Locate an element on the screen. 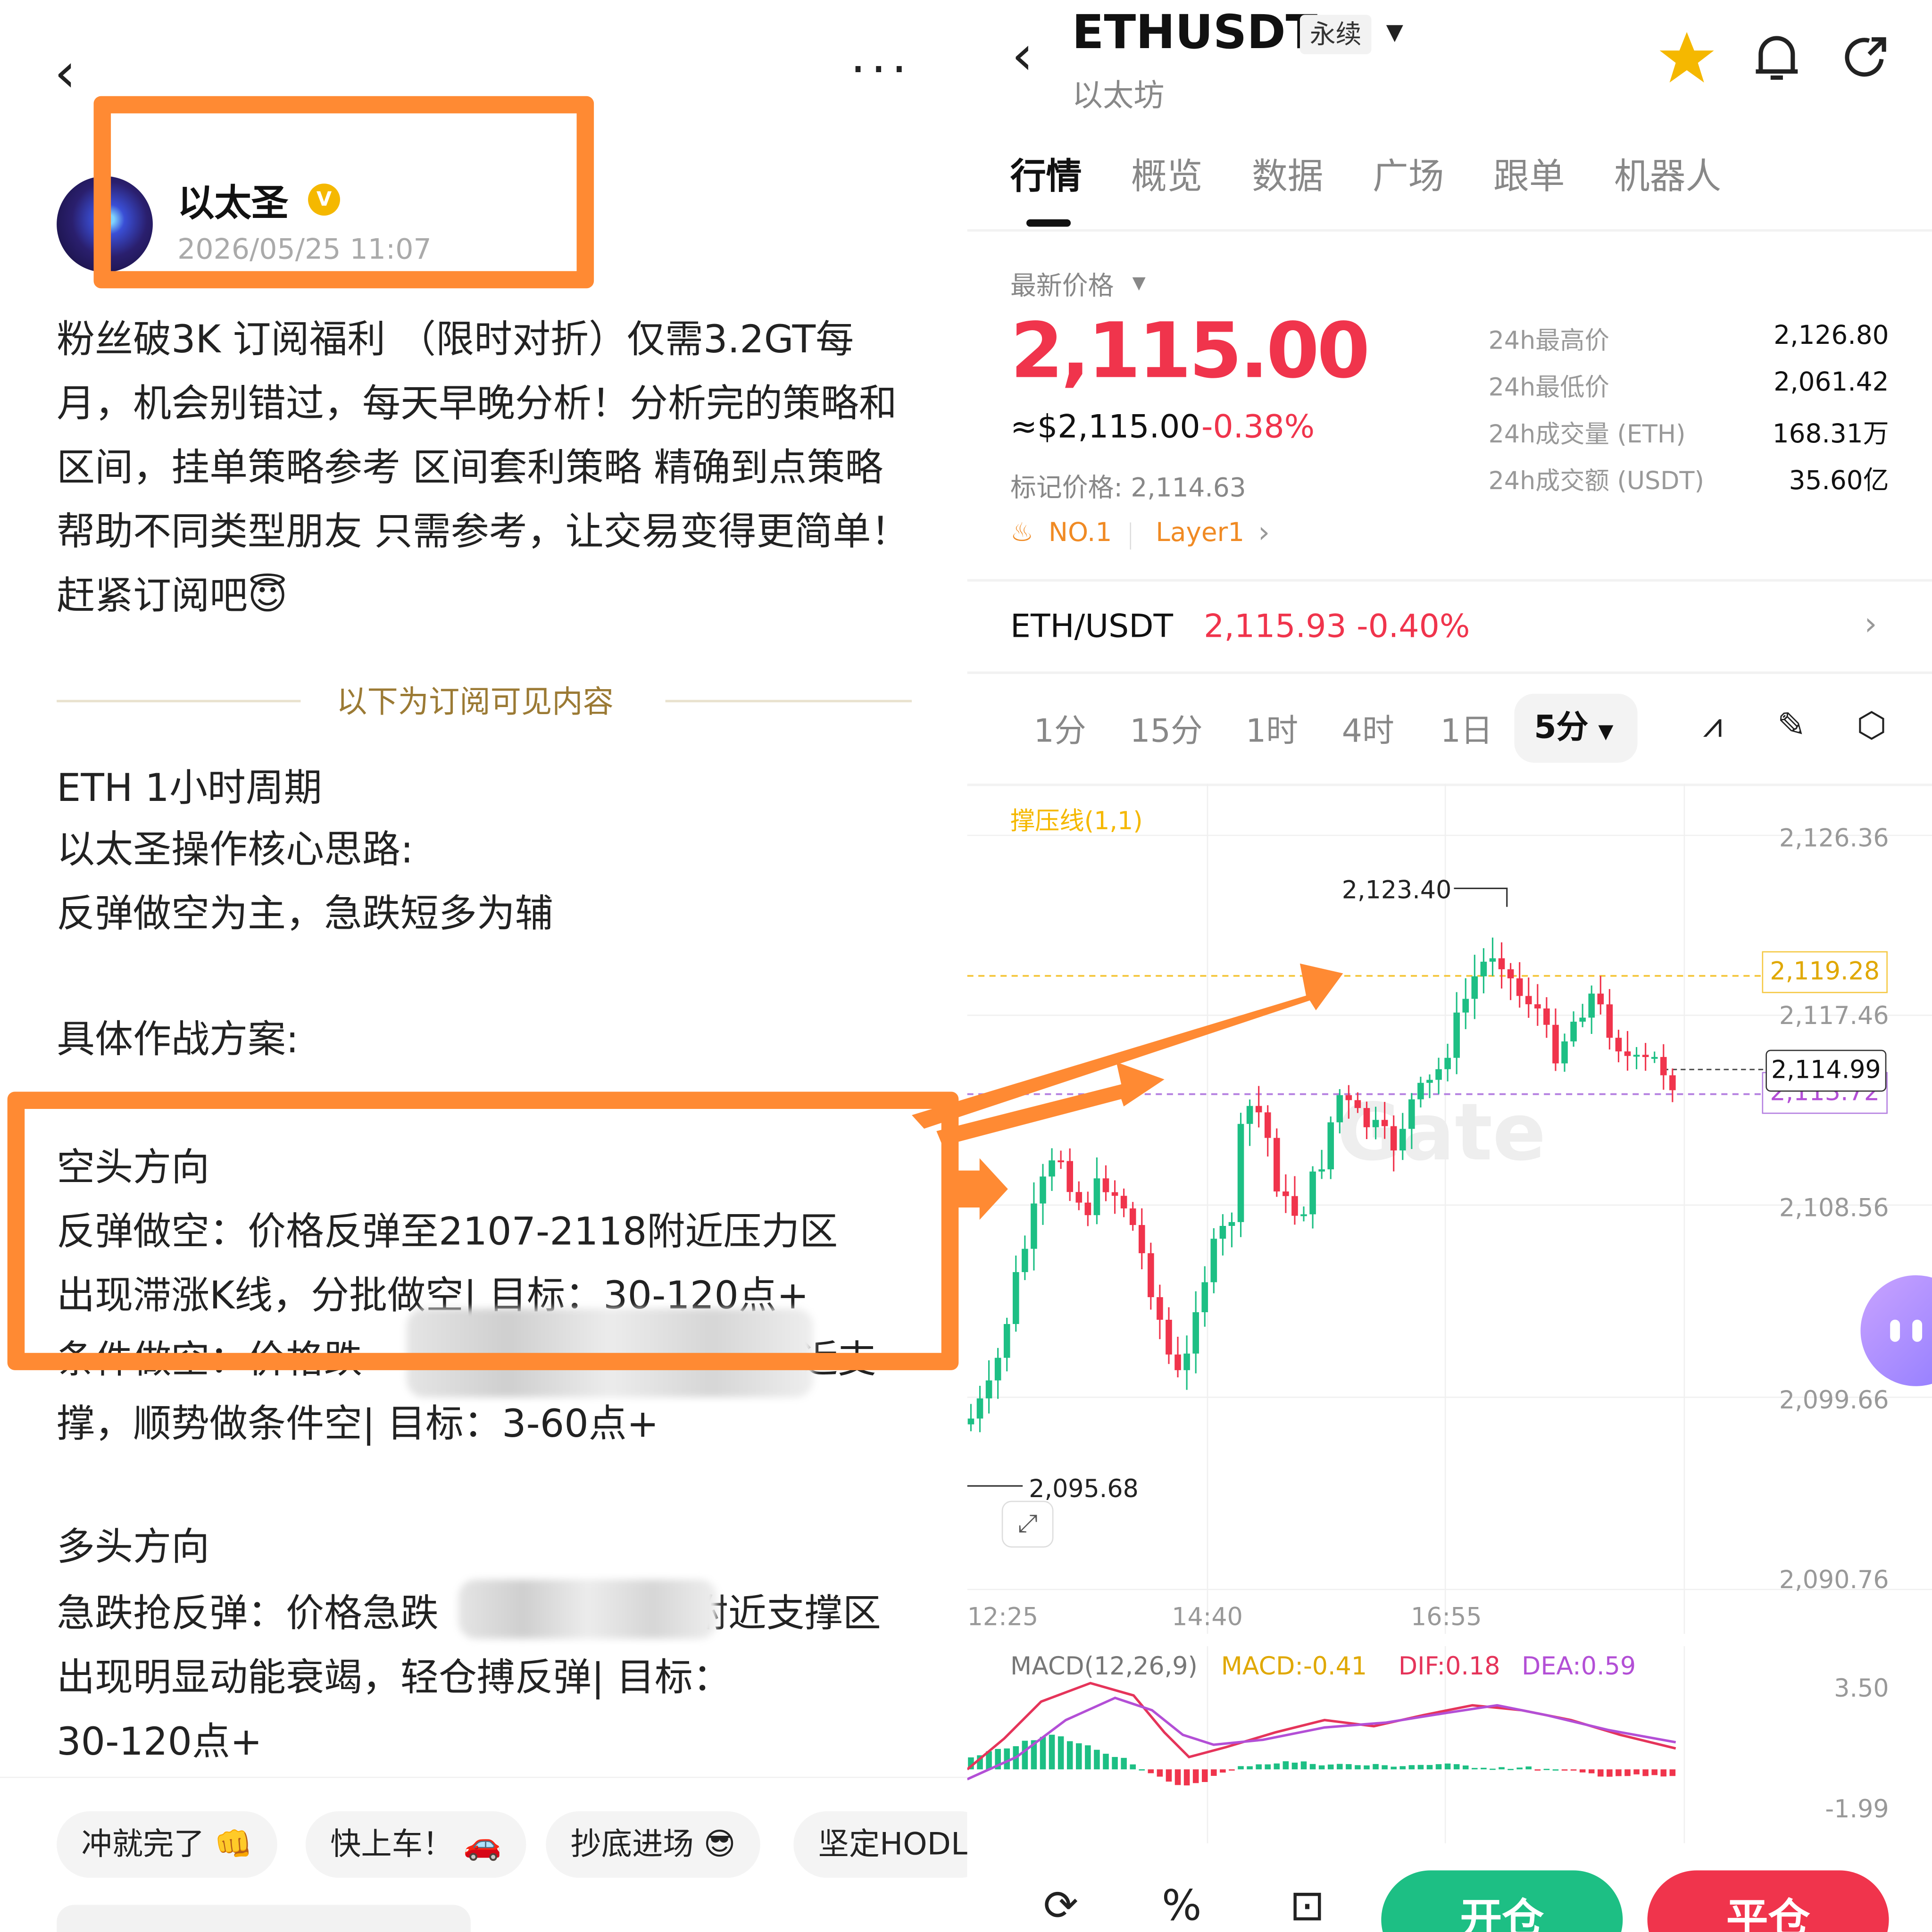  annotation-arrows is located at coordinates (1128, 1091).